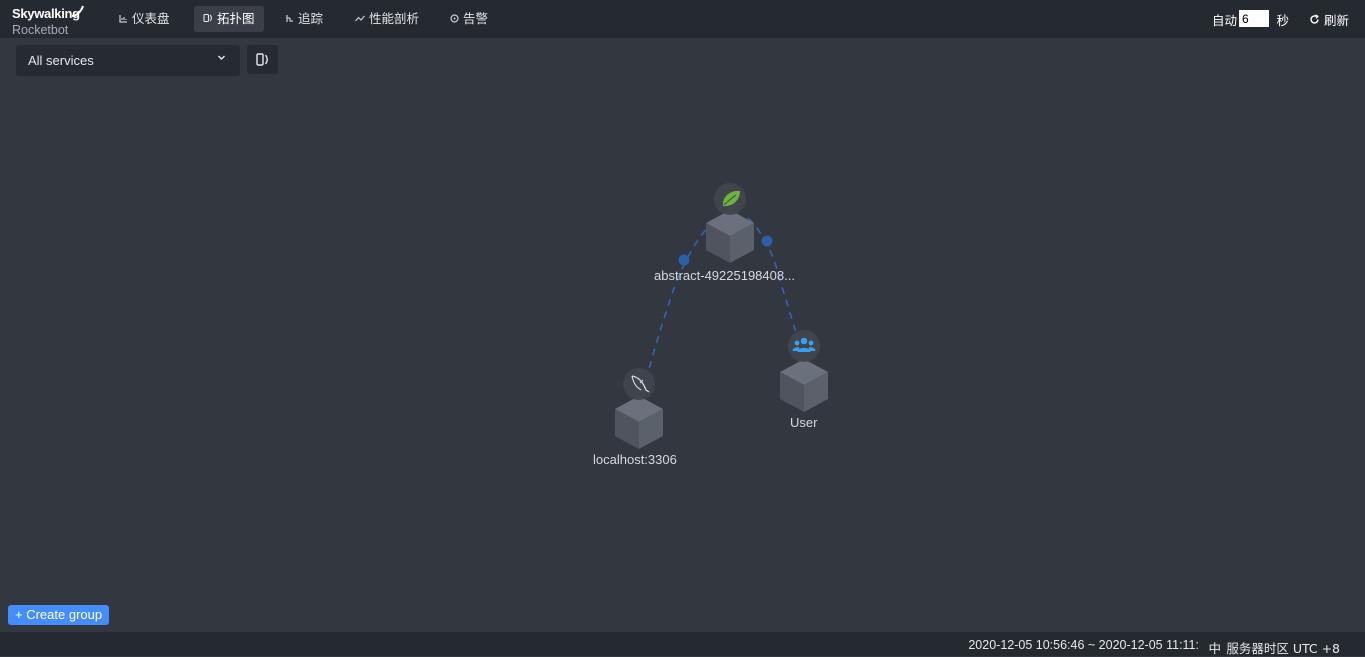 The width and height of the screenshot is (1365, 657). What do you see at coordinates (61, 60) in the screenshot?
I see `service-select-value: All services` at bounding box center [61, 60].